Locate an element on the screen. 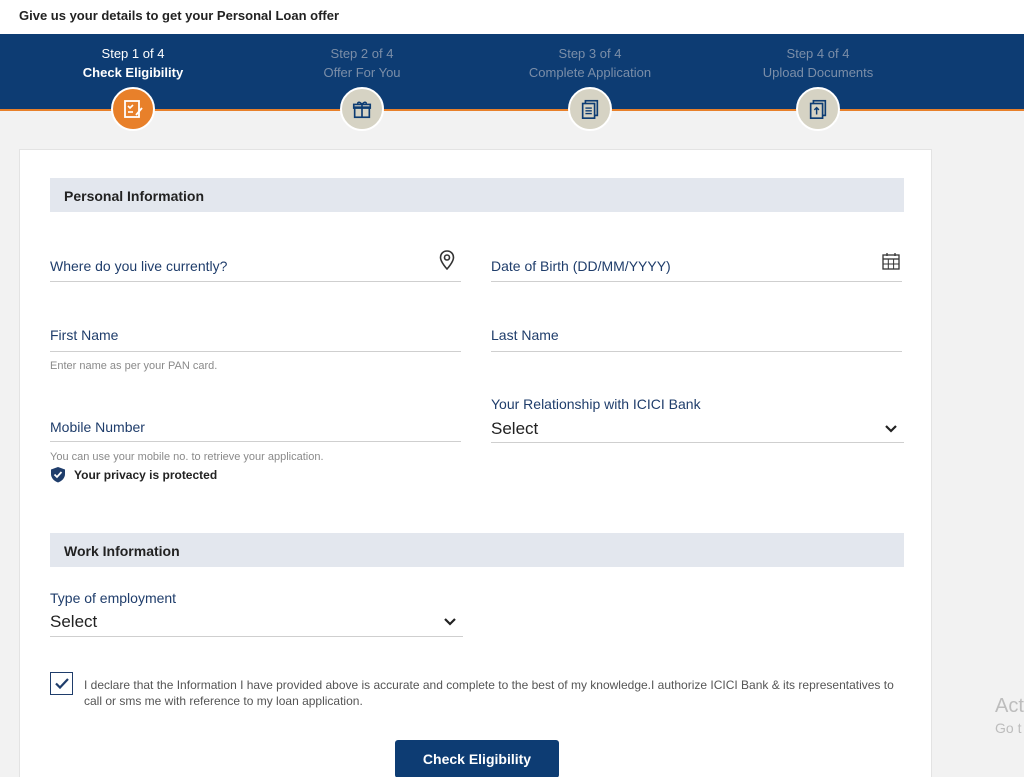  mobile-label: Mobile Number is located at coordinates (97, 427).